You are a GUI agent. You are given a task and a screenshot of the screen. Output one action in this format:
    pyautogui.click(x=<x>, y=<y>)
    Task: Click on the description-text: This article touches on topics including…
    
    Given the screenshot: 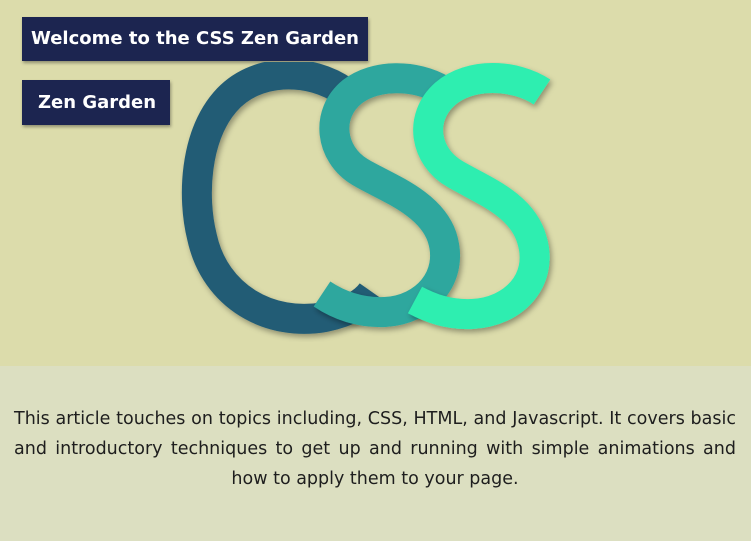 What is the action you would take?
    pyautogui.click(x=375, y=449)
    